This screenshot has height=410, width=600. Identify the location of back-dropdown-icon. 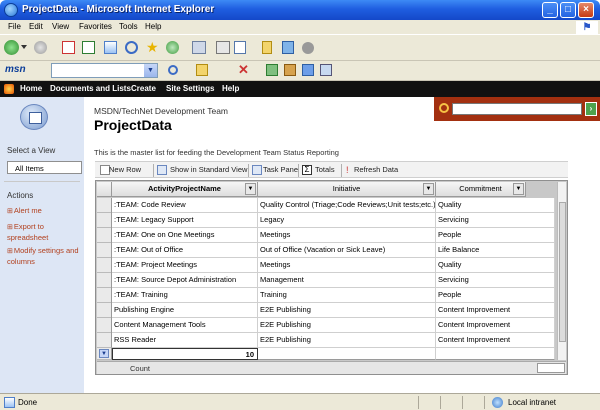
(24, 47).